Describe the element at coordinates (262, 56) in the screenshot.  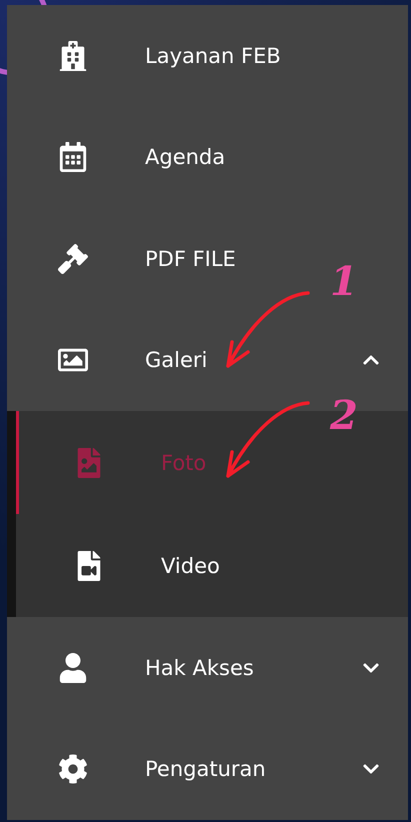
I see `menu-item: Layanan FEB` at that location.